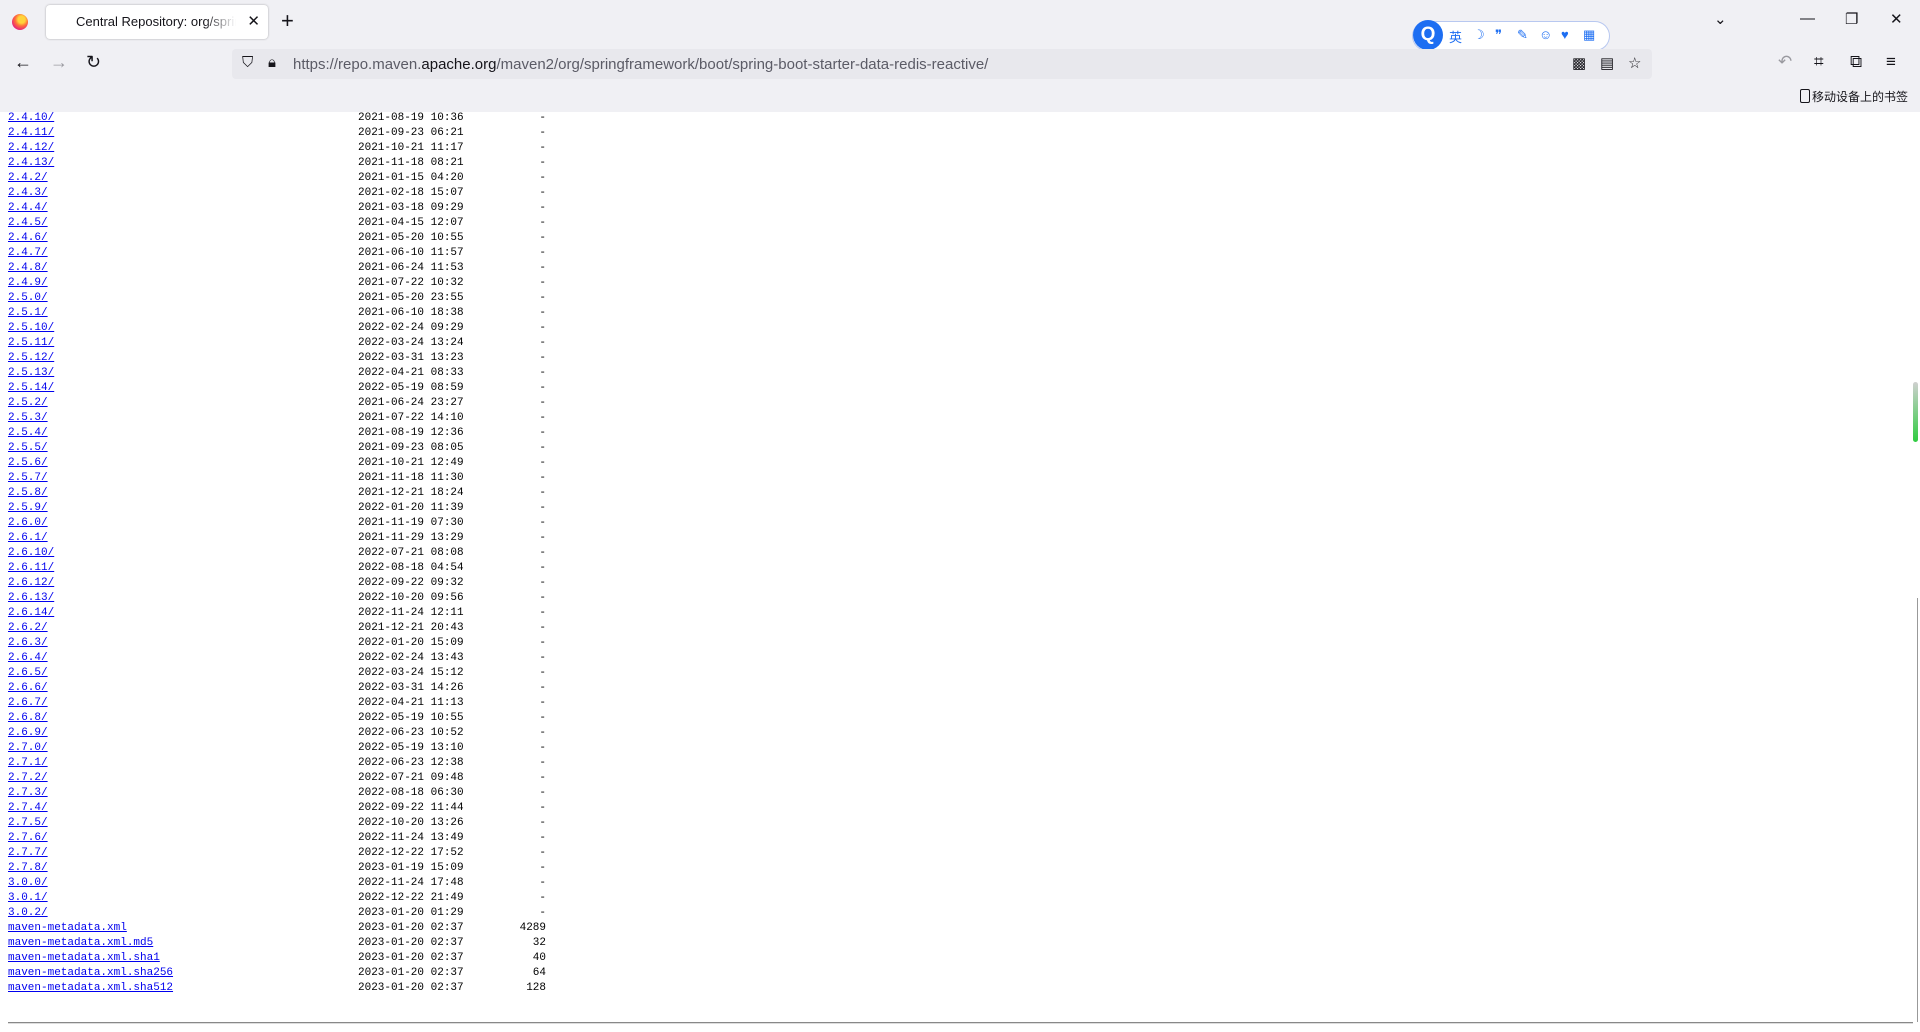  What do you see at coordinates (411, 568) in the screenshot?
I see `modified-date: 2022-08-18 04:54` at bounding box center [411, 568].